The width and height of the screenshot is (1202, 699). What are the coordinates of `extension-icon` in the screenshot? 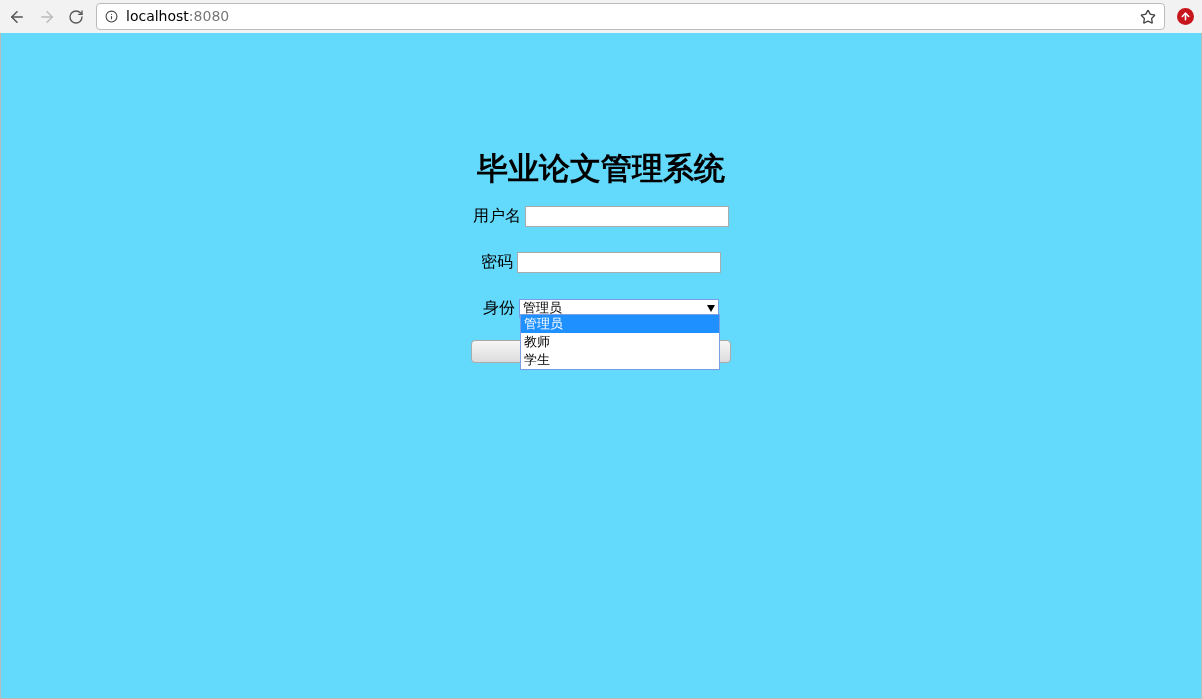 It's located at (1185, 16).